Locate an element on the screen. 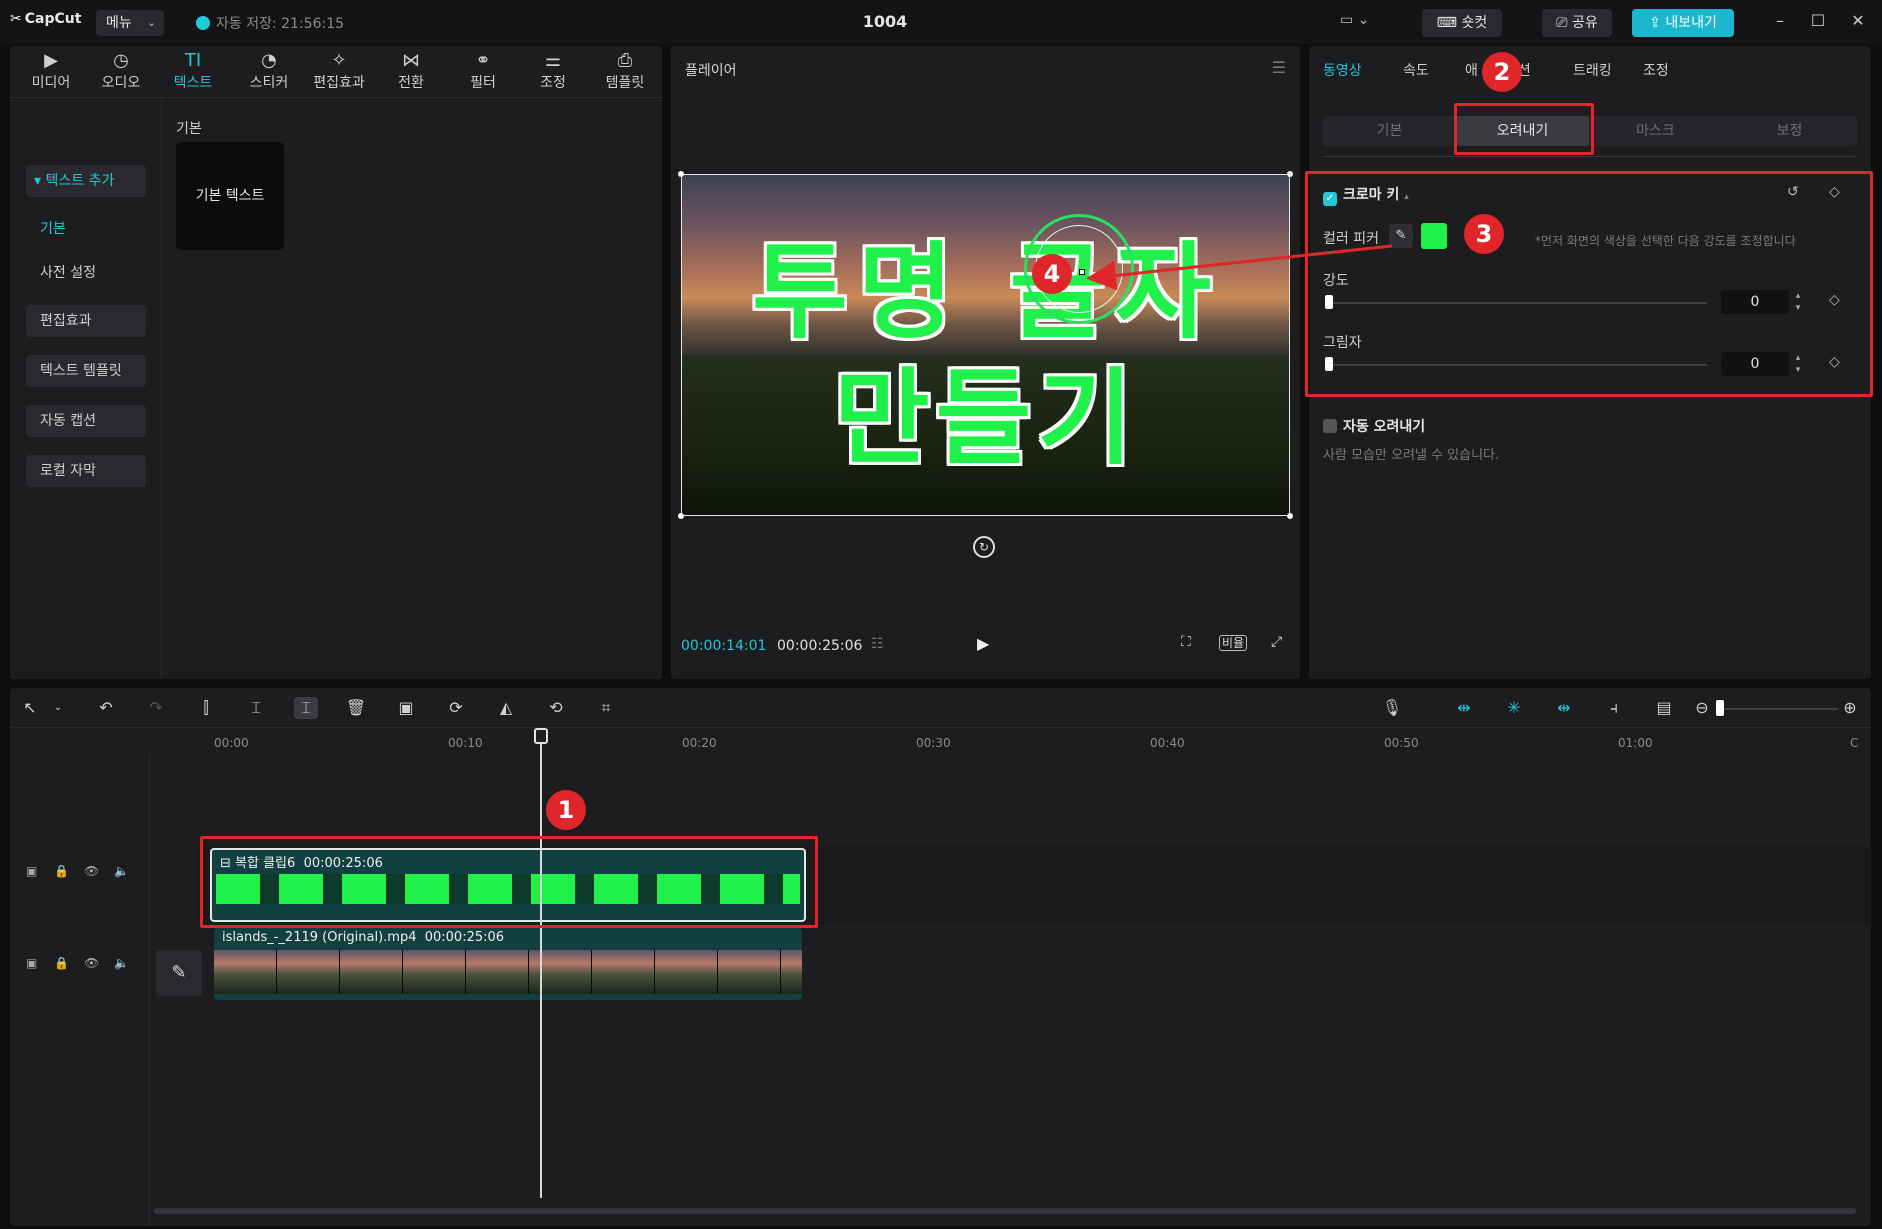 The image size is (1882, 1229). annotation-badge-2: 2 is located at coordinates (1502, 72).